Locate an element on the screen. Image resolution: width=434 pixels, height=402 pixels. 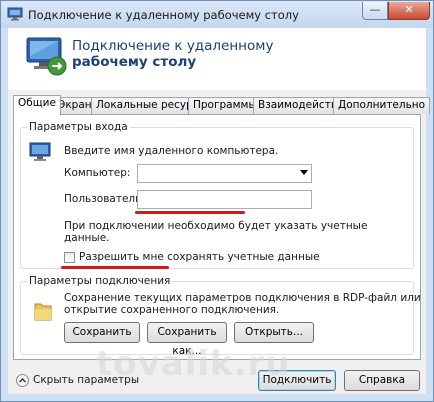
computer-combobox is located at coordinates (224, 173).